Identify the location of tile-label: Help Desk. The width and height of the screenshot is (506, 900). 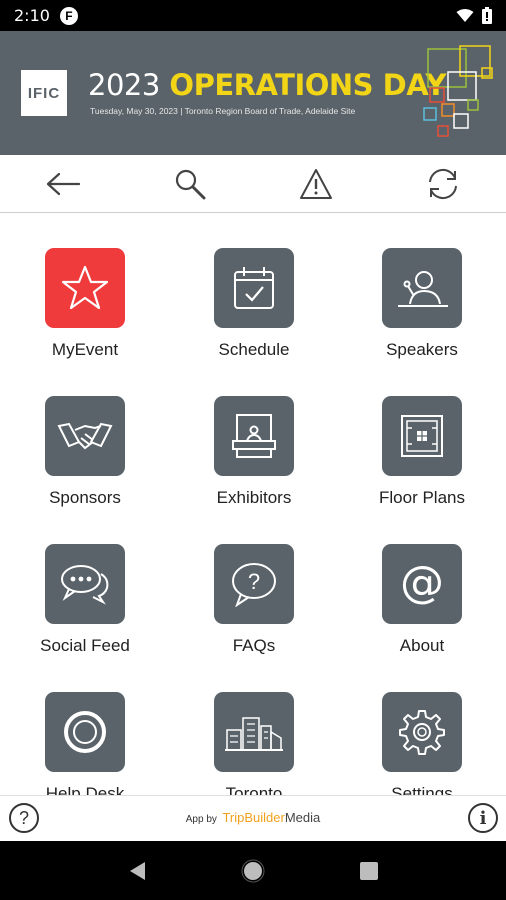
(85, 789).